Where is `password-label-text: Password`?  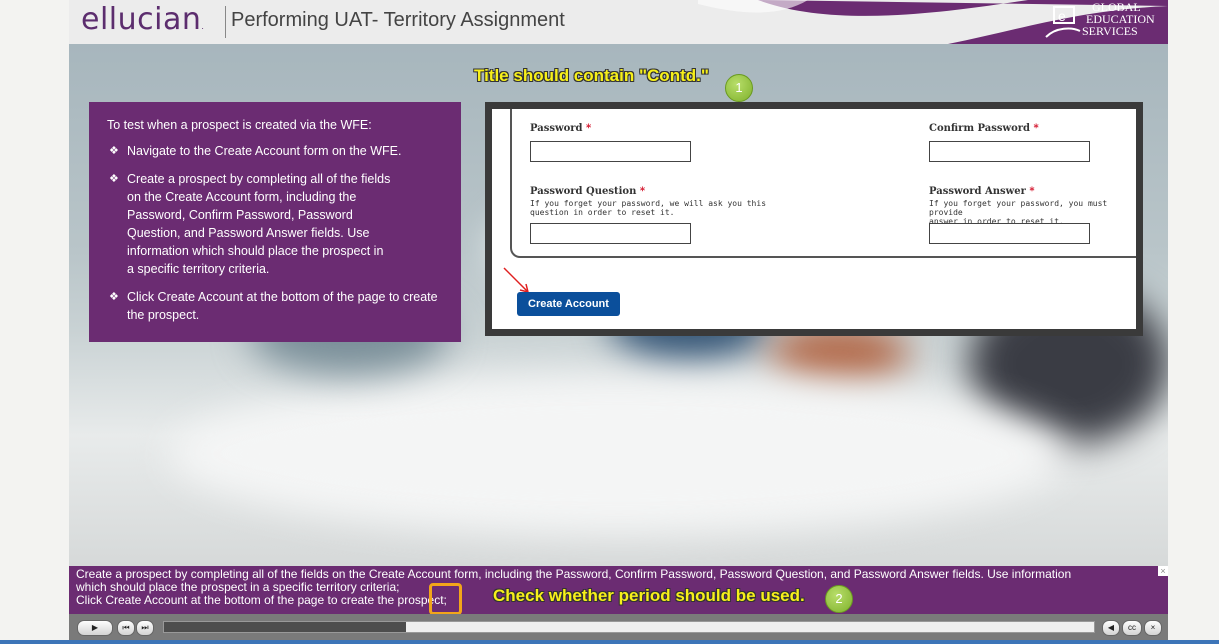
password-label-text: Password is located at coordinates (556, 128).